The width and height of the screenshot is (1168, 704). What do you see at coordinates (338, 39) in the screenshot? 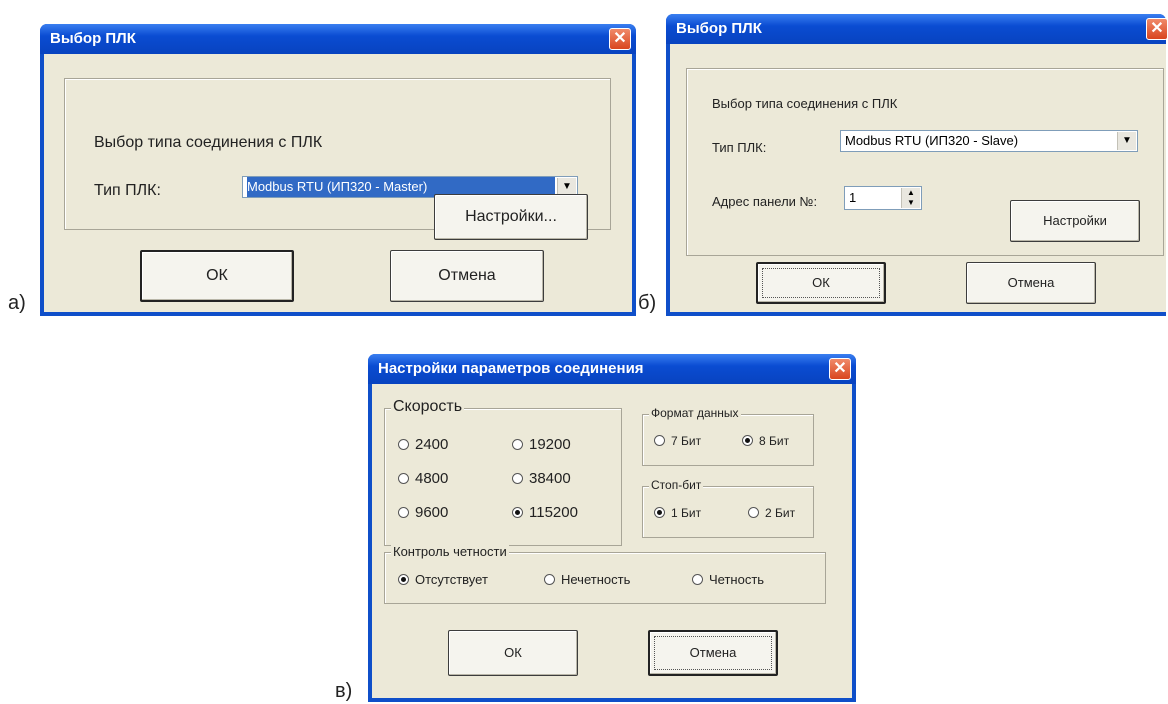
I see `dialog-a-titlebar: Выбор ПЛК ✕` at bounding box center [338, 39].